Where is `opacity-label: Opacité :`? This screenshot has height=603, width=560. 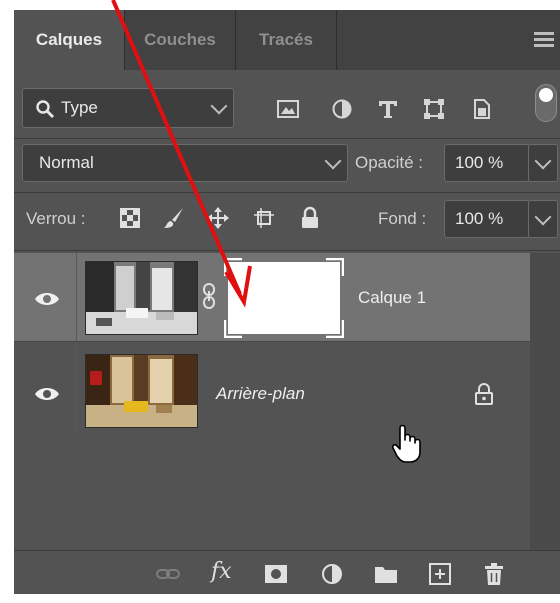
opacity-label: Opacité : is located at coordinates (389, 162).